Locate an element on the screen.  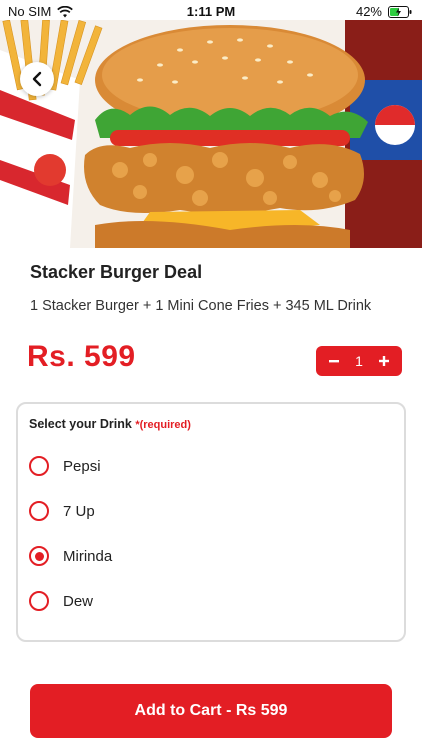
drink-option-label: Mirinda is located at coordinates (88, 556).